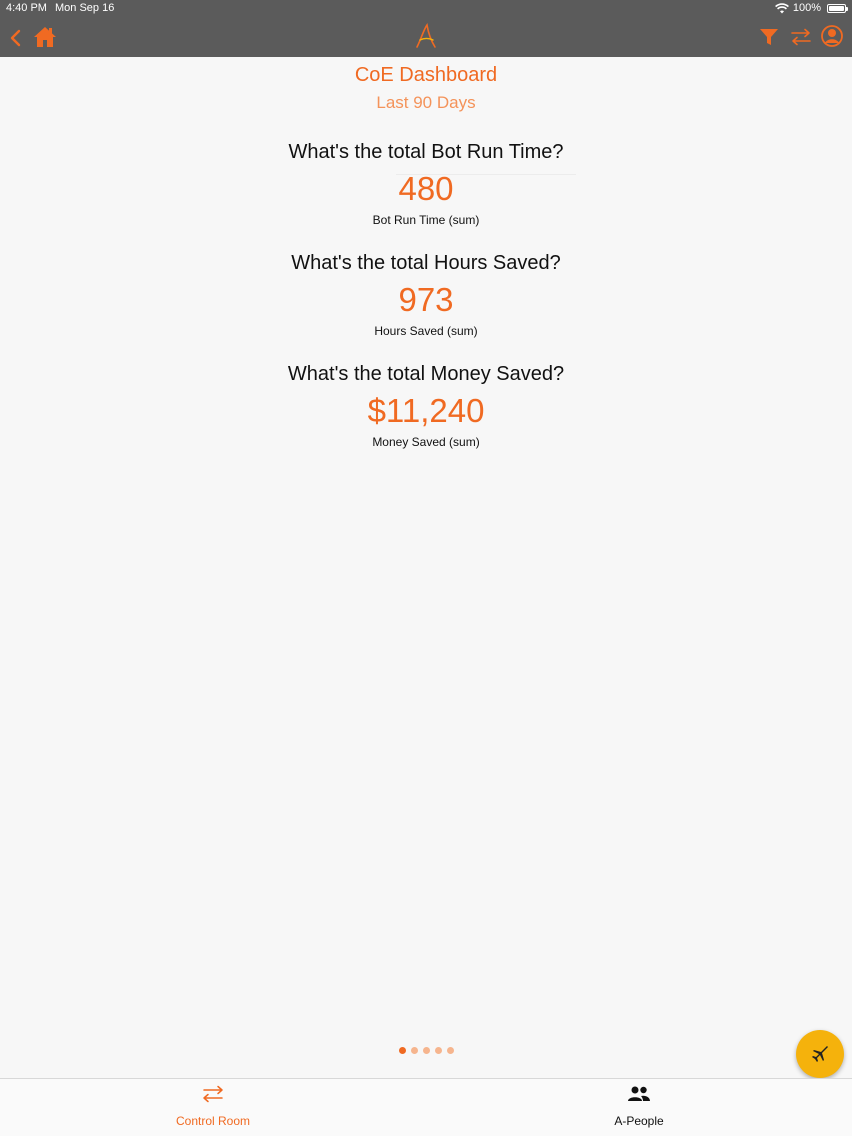 The image size is (852, 1136). I want to click on kpi-label: Bot Run Time (sum), so click(426, 220).